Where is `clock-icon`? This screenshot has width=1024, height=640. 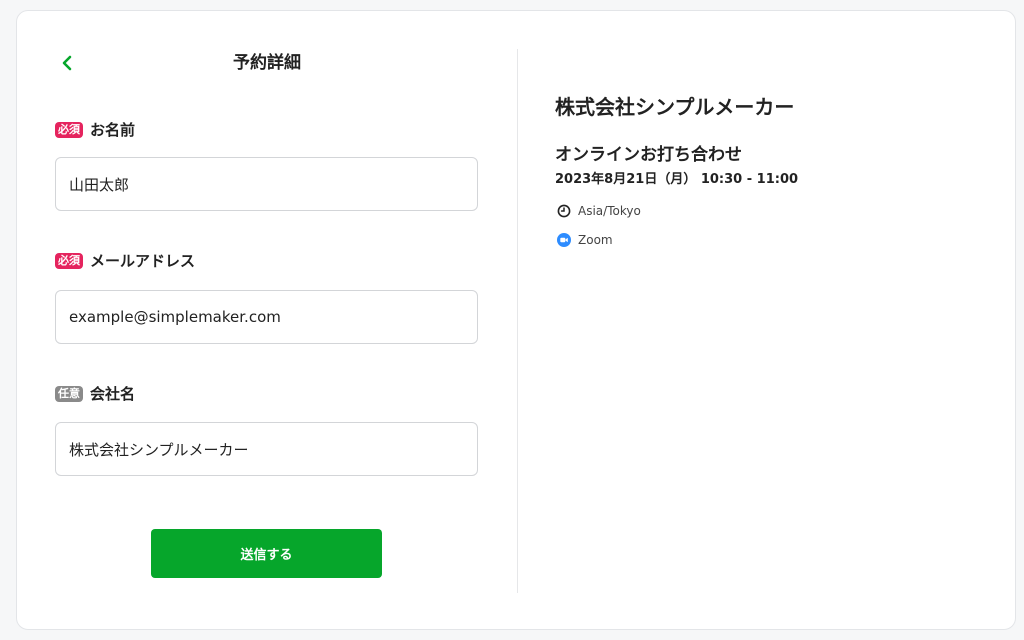 clock-icon is located at coordinates (564, 211).